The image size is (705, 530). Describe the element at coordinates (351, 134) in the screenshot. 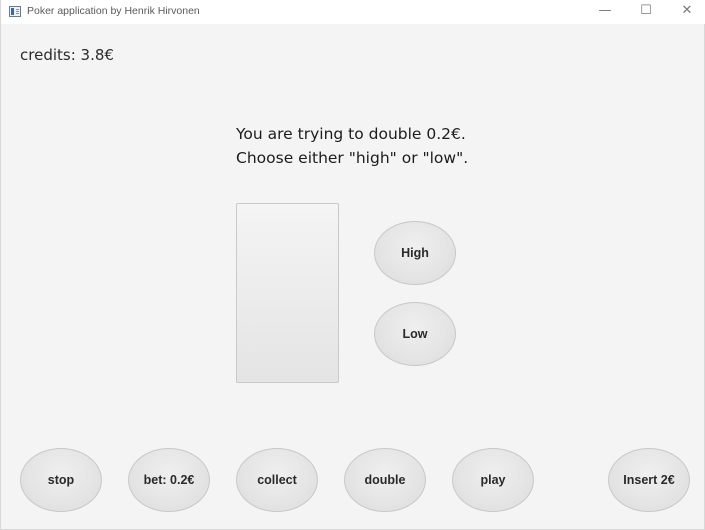

I see `message-line-1: You are trying to double 0.2€.` at that location.